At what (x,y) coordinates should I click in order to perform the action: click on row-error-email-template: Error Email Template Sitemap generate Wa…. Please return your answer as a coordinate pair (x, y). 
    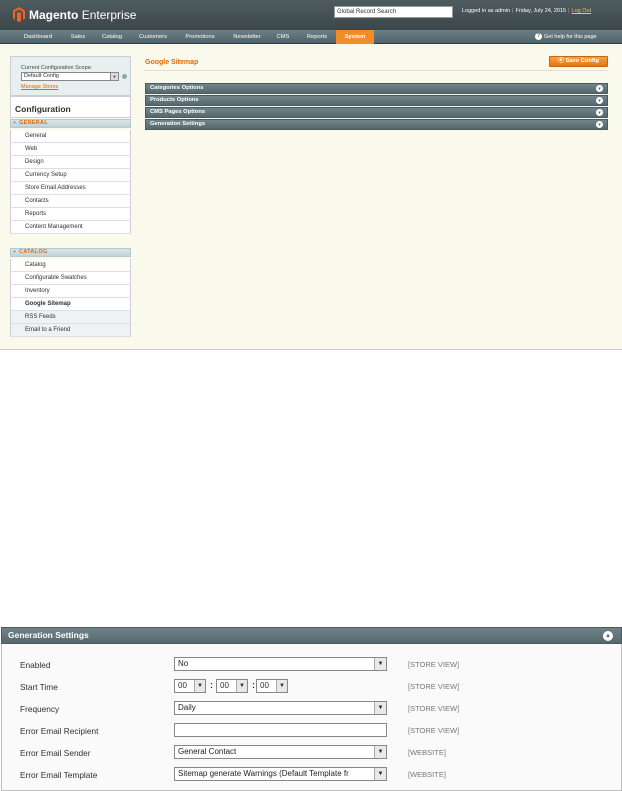
    Looking at the image, I should click on (312, 777).